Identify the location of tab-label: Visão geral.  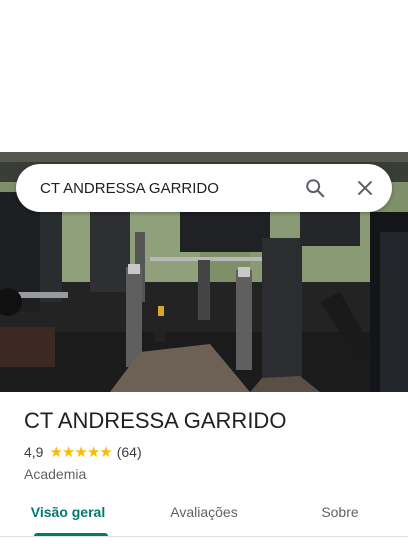
(68, 512).